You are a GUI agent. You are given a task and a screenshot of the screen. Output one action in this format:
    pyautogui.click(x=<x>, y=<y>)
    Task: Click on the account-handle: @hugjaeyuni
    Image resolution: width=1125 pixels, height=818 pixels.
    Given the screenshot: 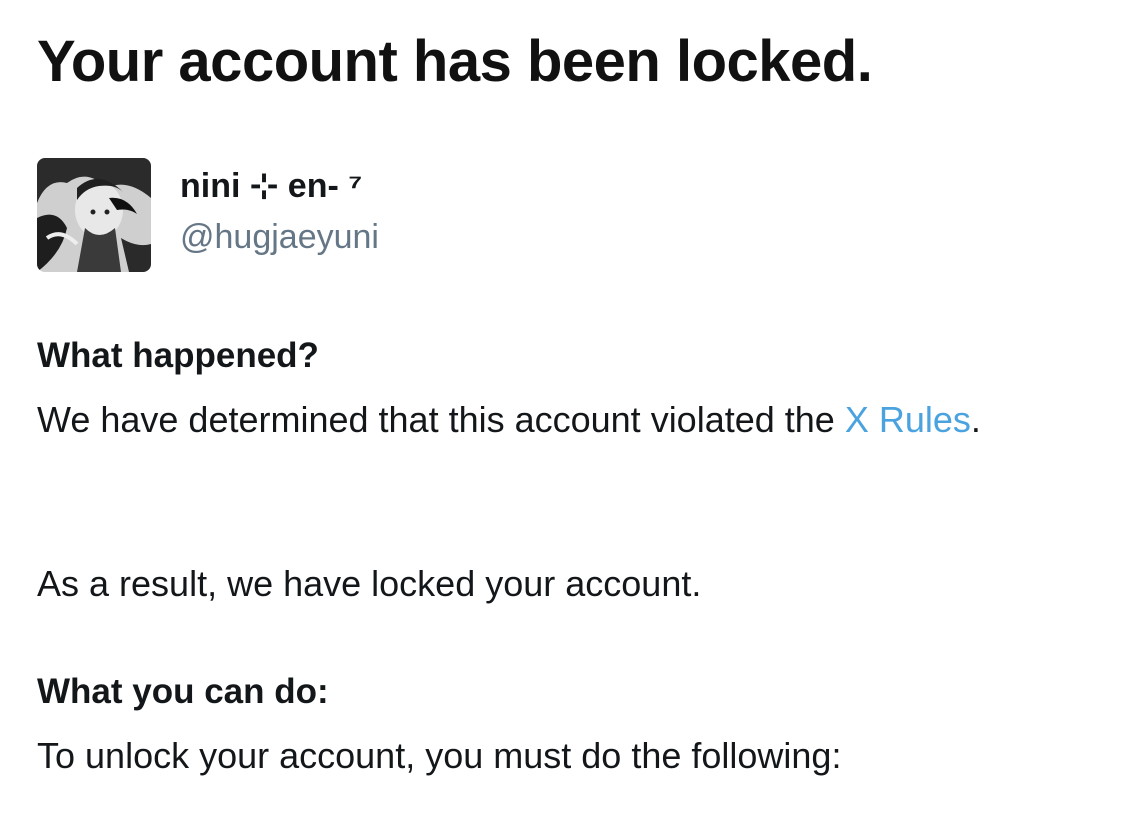 What is the action you would take?
    pyautogui.click(x=279, y=237)
    